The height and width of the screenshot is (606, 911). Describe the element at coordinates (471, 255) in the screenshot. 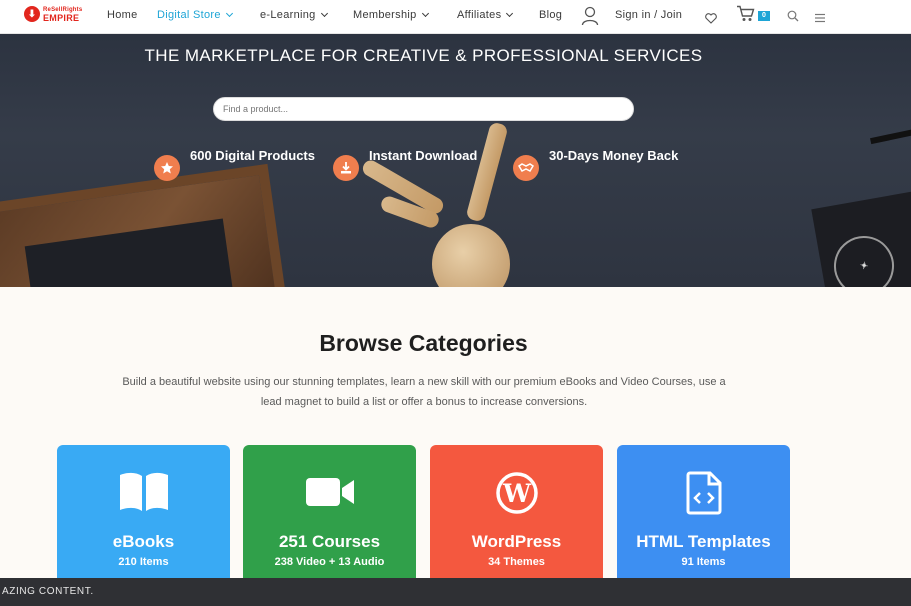

I see `hero-decor-mannequin` at that location.